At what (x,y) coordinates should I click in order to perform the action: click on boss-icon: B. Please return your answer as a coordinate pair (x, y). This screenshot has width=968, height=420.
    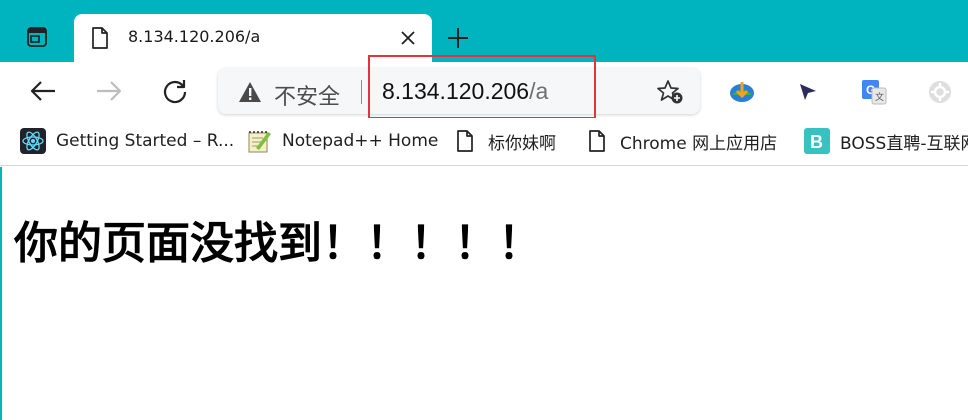
    Looking at the image, I should click on (817, 141).